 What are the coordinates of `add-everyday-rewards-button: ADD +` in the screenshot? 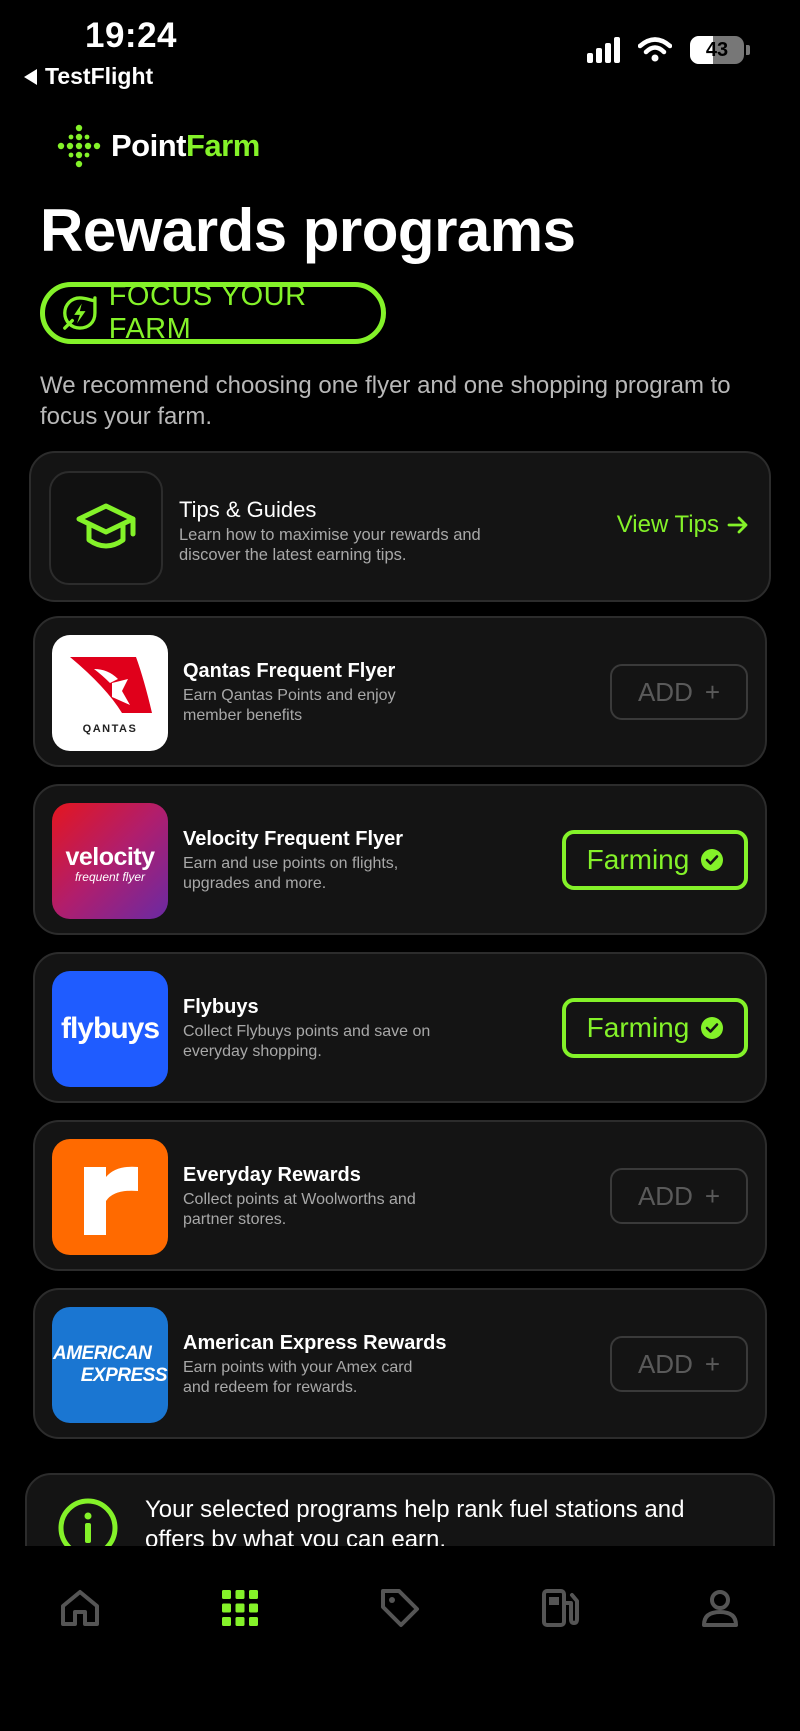 It's located at (679, 1196).